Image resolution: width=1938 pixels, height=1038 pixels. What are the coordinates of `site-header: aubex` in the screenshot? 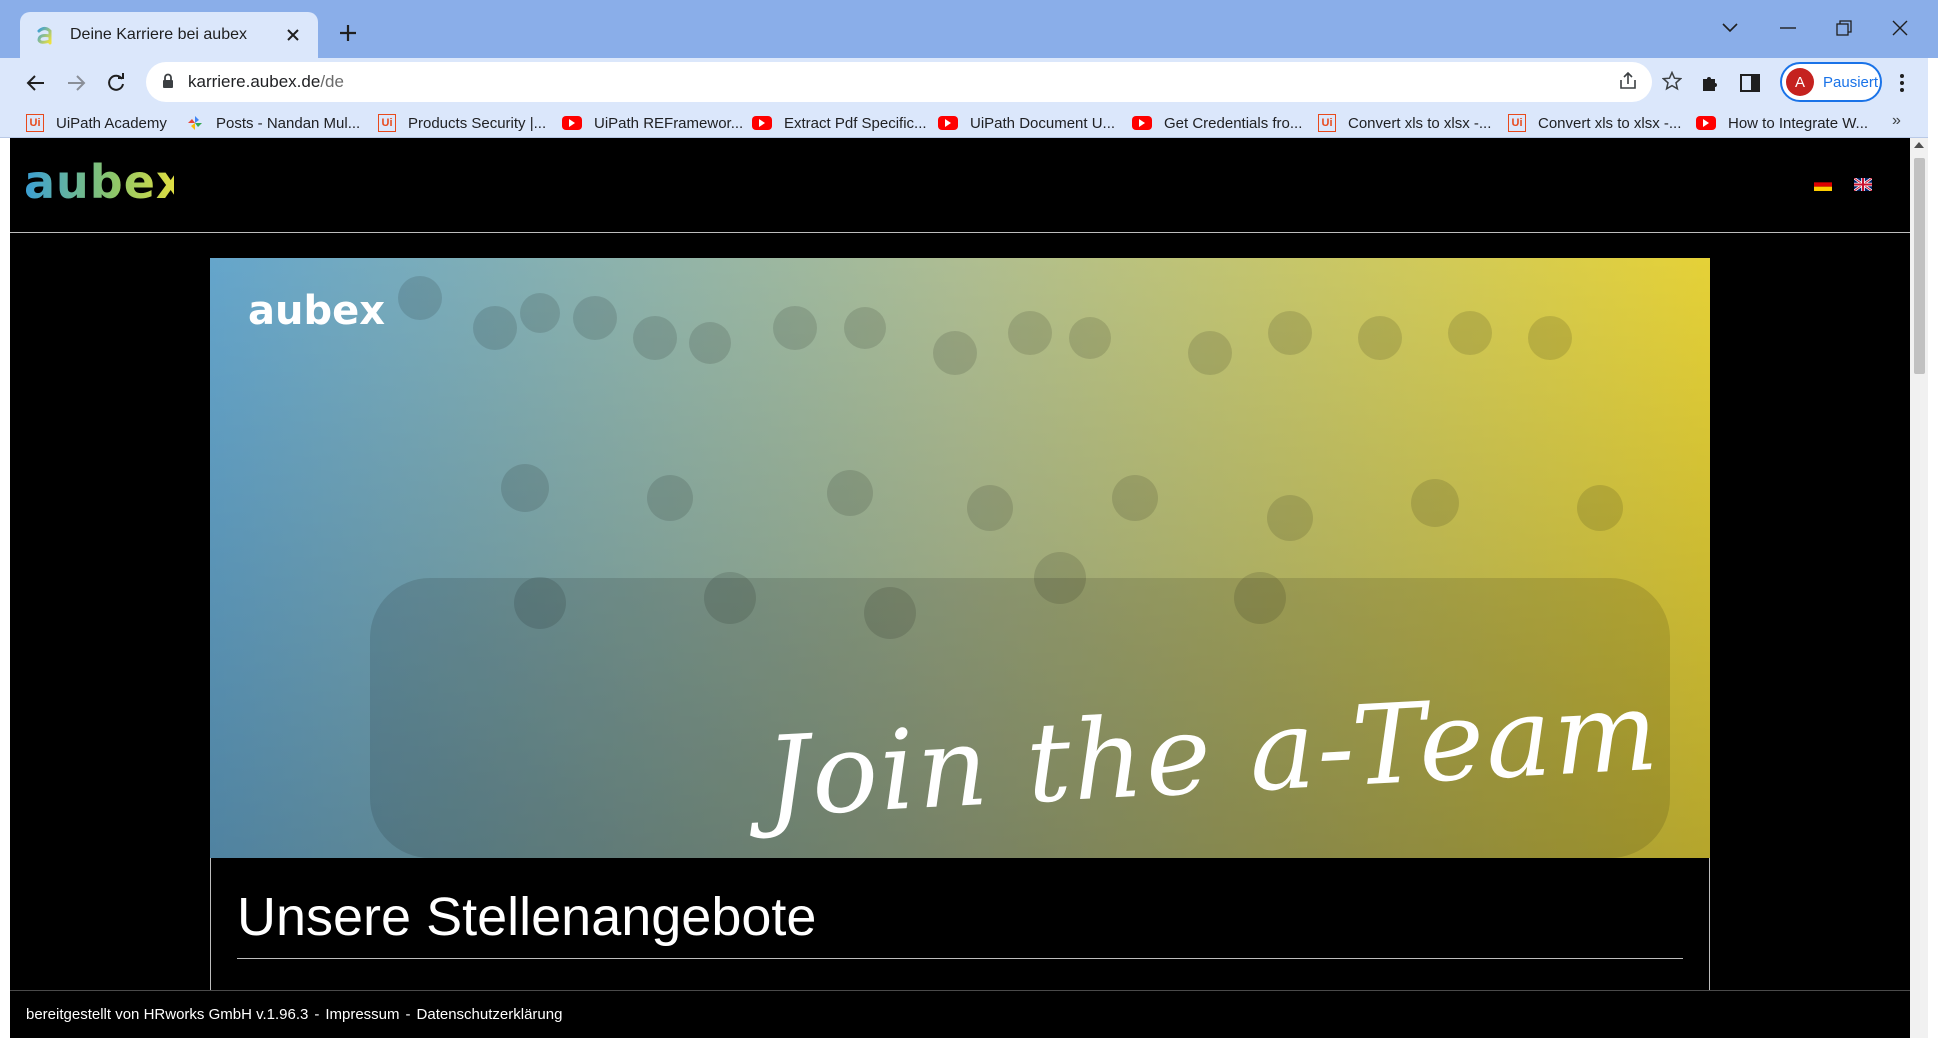 It's located at (960, 185).